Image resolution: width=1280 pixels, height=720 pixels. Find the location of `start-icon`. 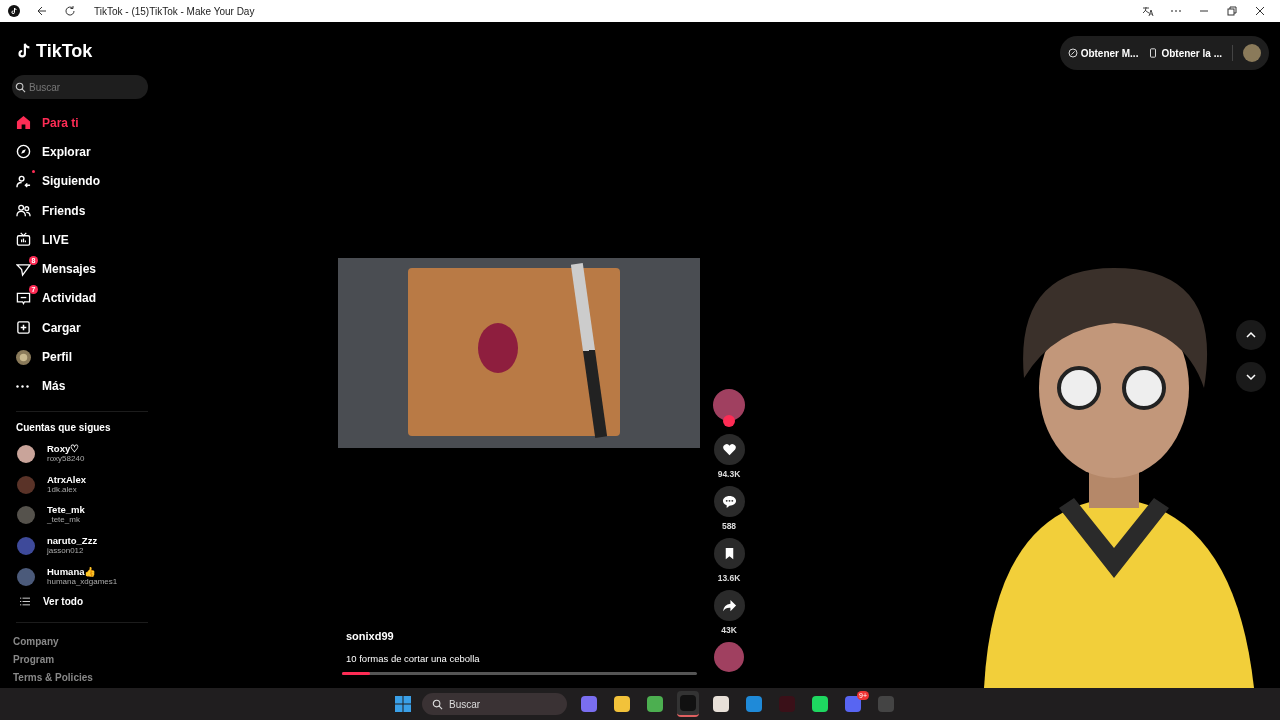

start-icon is located at coordinates (403, 704).